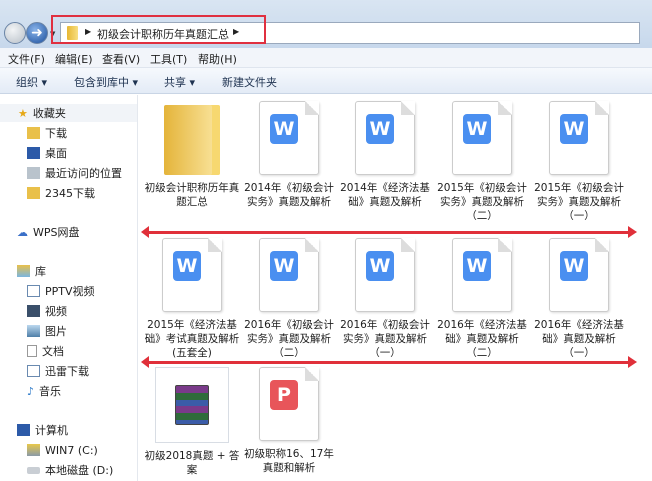  Describe the element at coordinates (284, 395) in the screenshot. I see `file-type-badge: P` at that location.